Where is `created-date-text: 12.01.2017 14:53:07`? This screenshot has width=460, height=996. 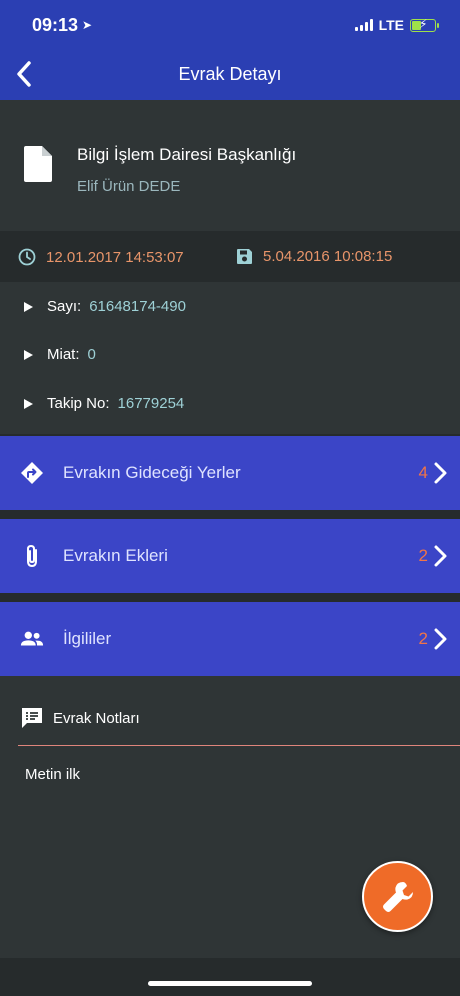 created-date-text: 12.01.2017 14:53:07 is located at coordinates (115, 257).